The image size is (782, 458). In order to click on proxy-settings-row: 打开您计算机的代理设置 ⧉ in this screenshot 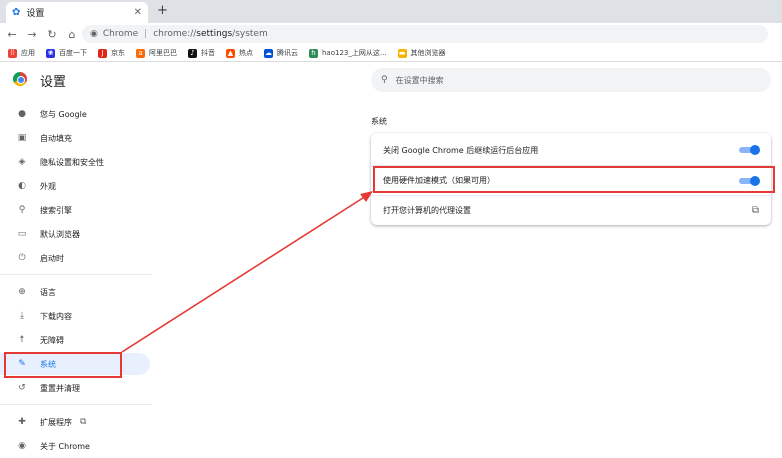, I will do `click(571, 210)`.